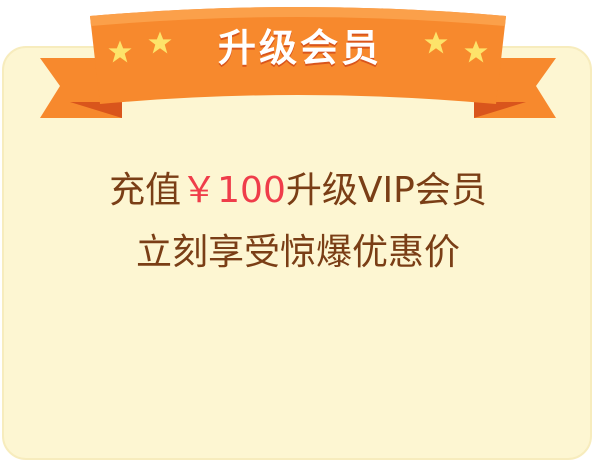  What do you see at coordinates (299, 47) in the screenshot?
I see `banner-title: 升级会员` at bounding box center [299, 47].